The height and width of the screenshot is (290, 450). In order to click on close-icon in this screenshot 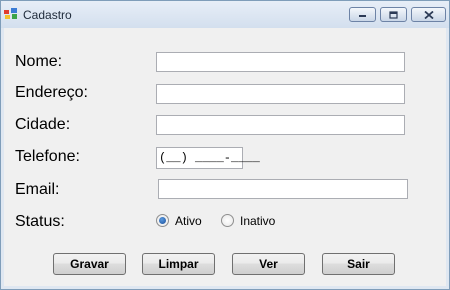, I will do `click(428, 14)`.